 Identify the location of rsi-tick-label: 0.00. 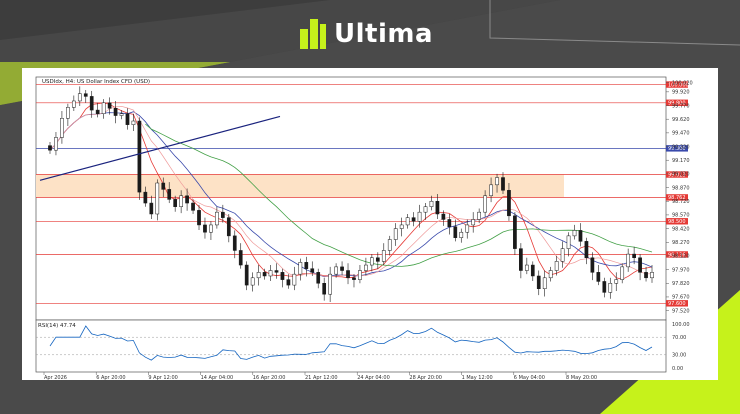
(677, 369).